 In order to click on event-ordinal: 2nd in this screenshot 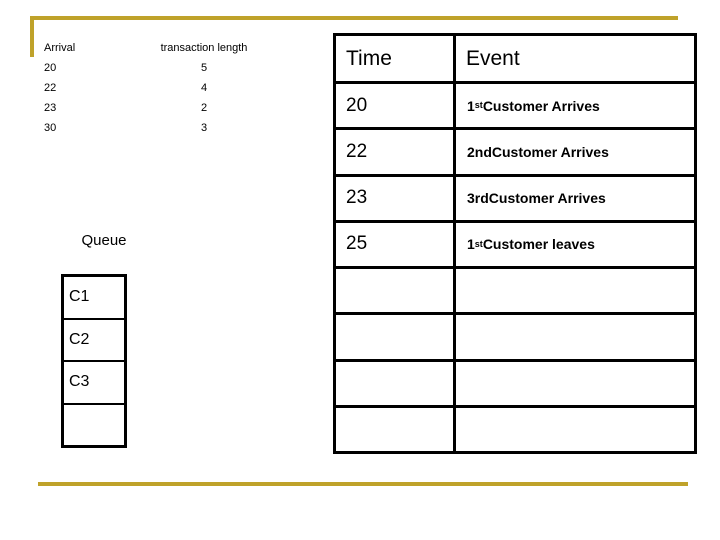, I will do `click(479, 151)`.